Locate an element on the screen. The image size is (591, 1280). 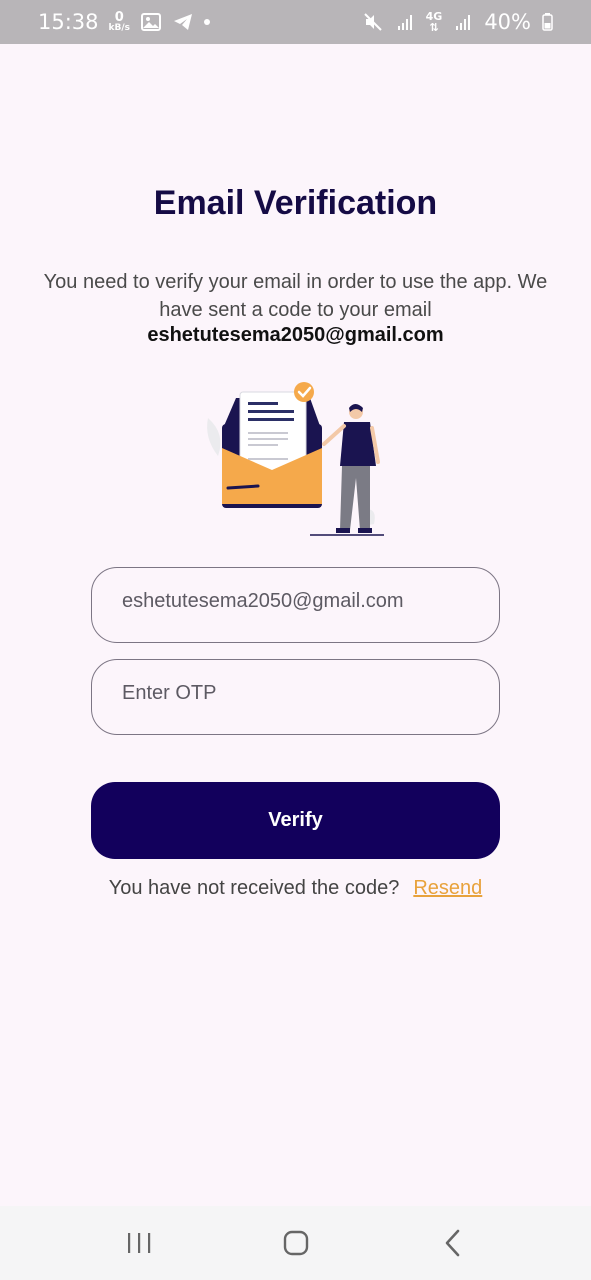
email-field: eshetutesema2050@gmail.com is located at coordinates (295, 605).